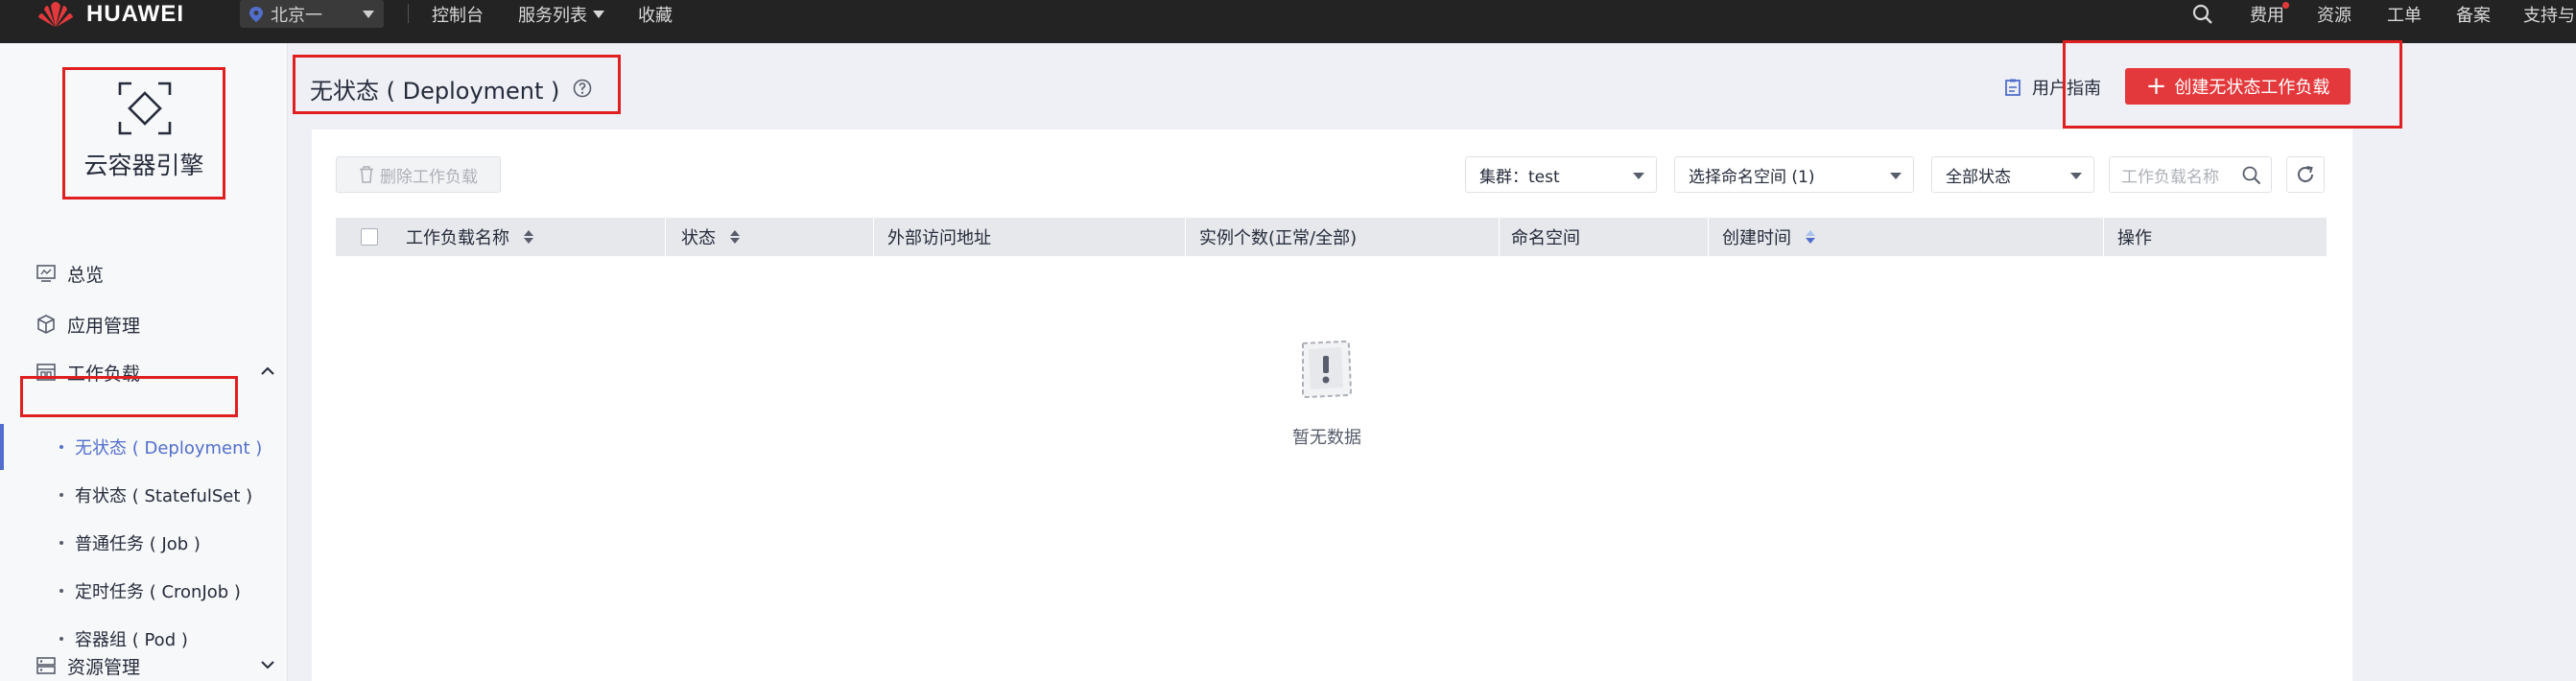 The height and width of the screenshot is (681, 2576). I want to click on column-header-instances: 实例个数(正常/全部), so click(1278, 237).